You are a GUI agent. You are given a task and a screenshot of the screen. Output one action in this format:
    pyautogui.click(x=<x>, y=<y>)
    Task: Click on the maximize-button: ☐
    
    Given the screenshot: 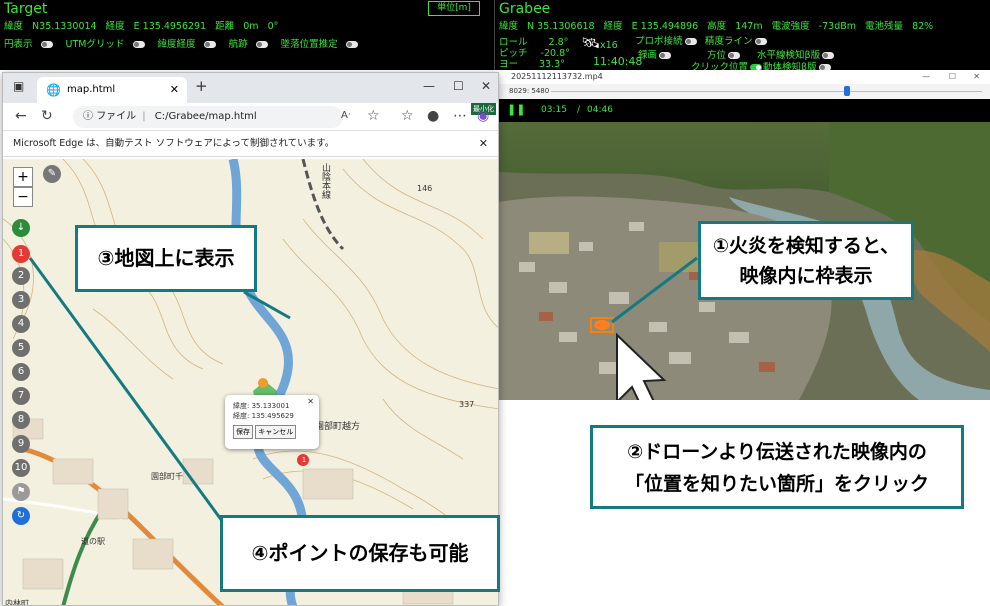 What is the action you would take?
    pyautogui.click(x=952, y=77)
    